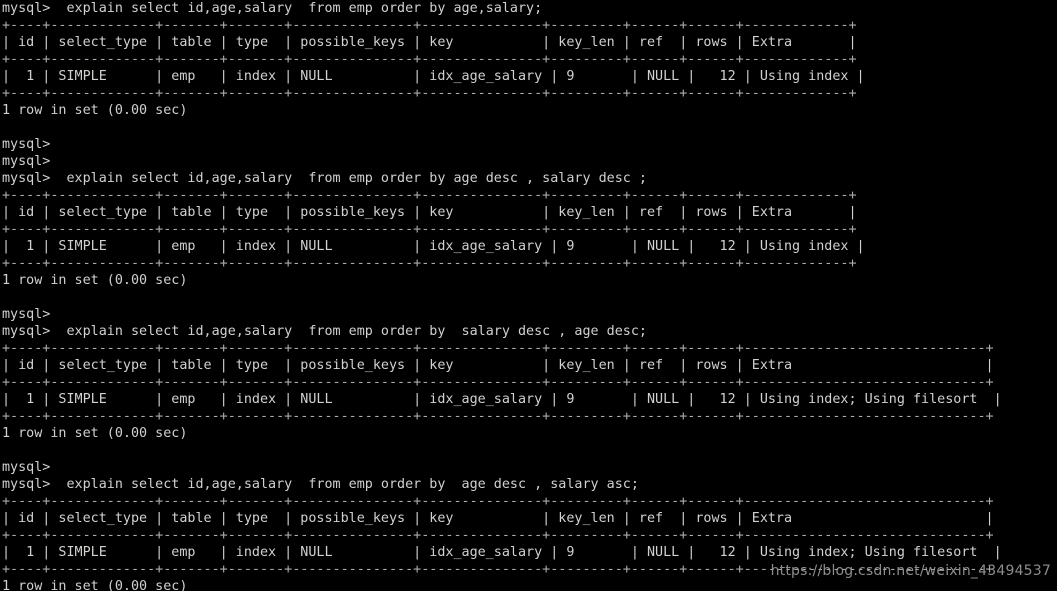  Describe the element at coordinates (910, 571) in the screenshot. I see `watermark-text: https://blog.csdn.net/weixin_43494537` at that location.